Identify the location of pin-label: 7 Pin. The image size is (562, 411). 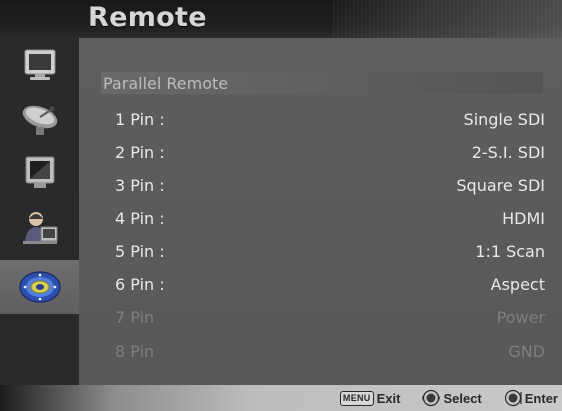
(135, 317).